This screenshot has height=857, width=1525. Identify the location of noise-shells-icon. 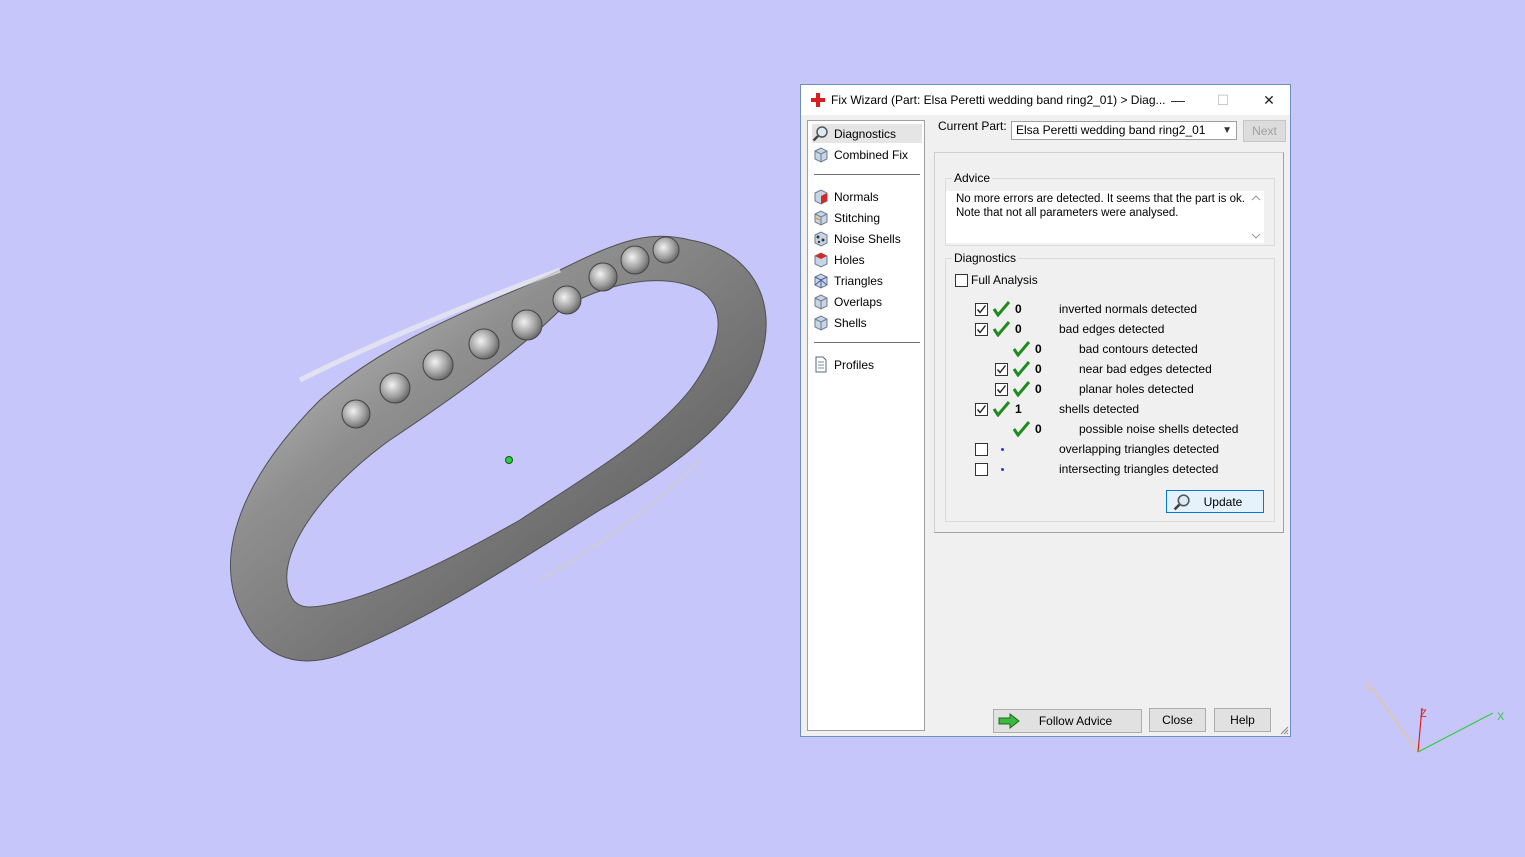
(821, 239).